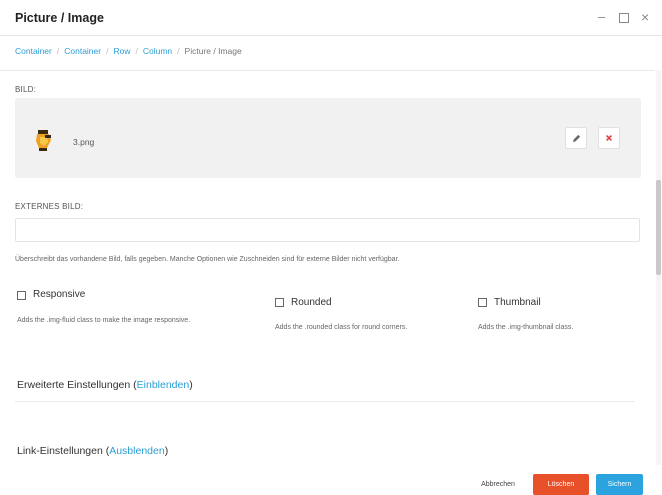  I want to click on close-icon: ×, so click(645, 17).